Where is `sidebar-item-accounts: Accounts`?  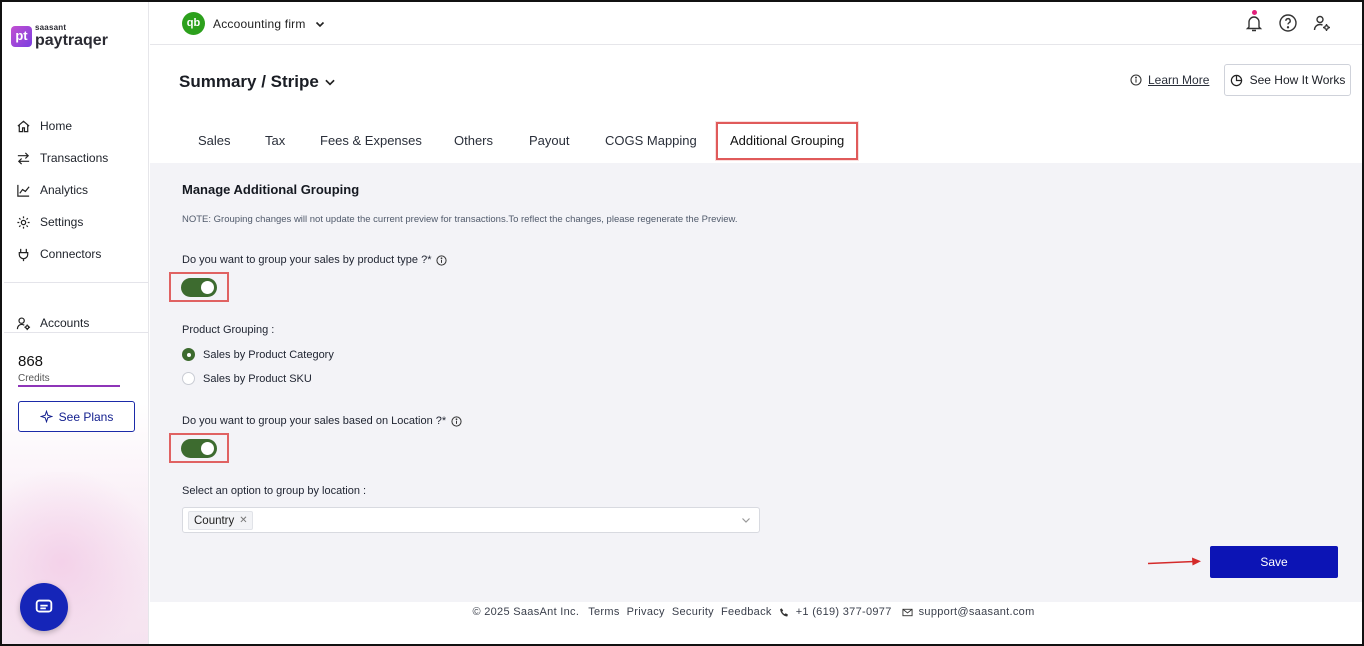
sidebar-item-accounts: Accounts is located at coordinates (52, 323).